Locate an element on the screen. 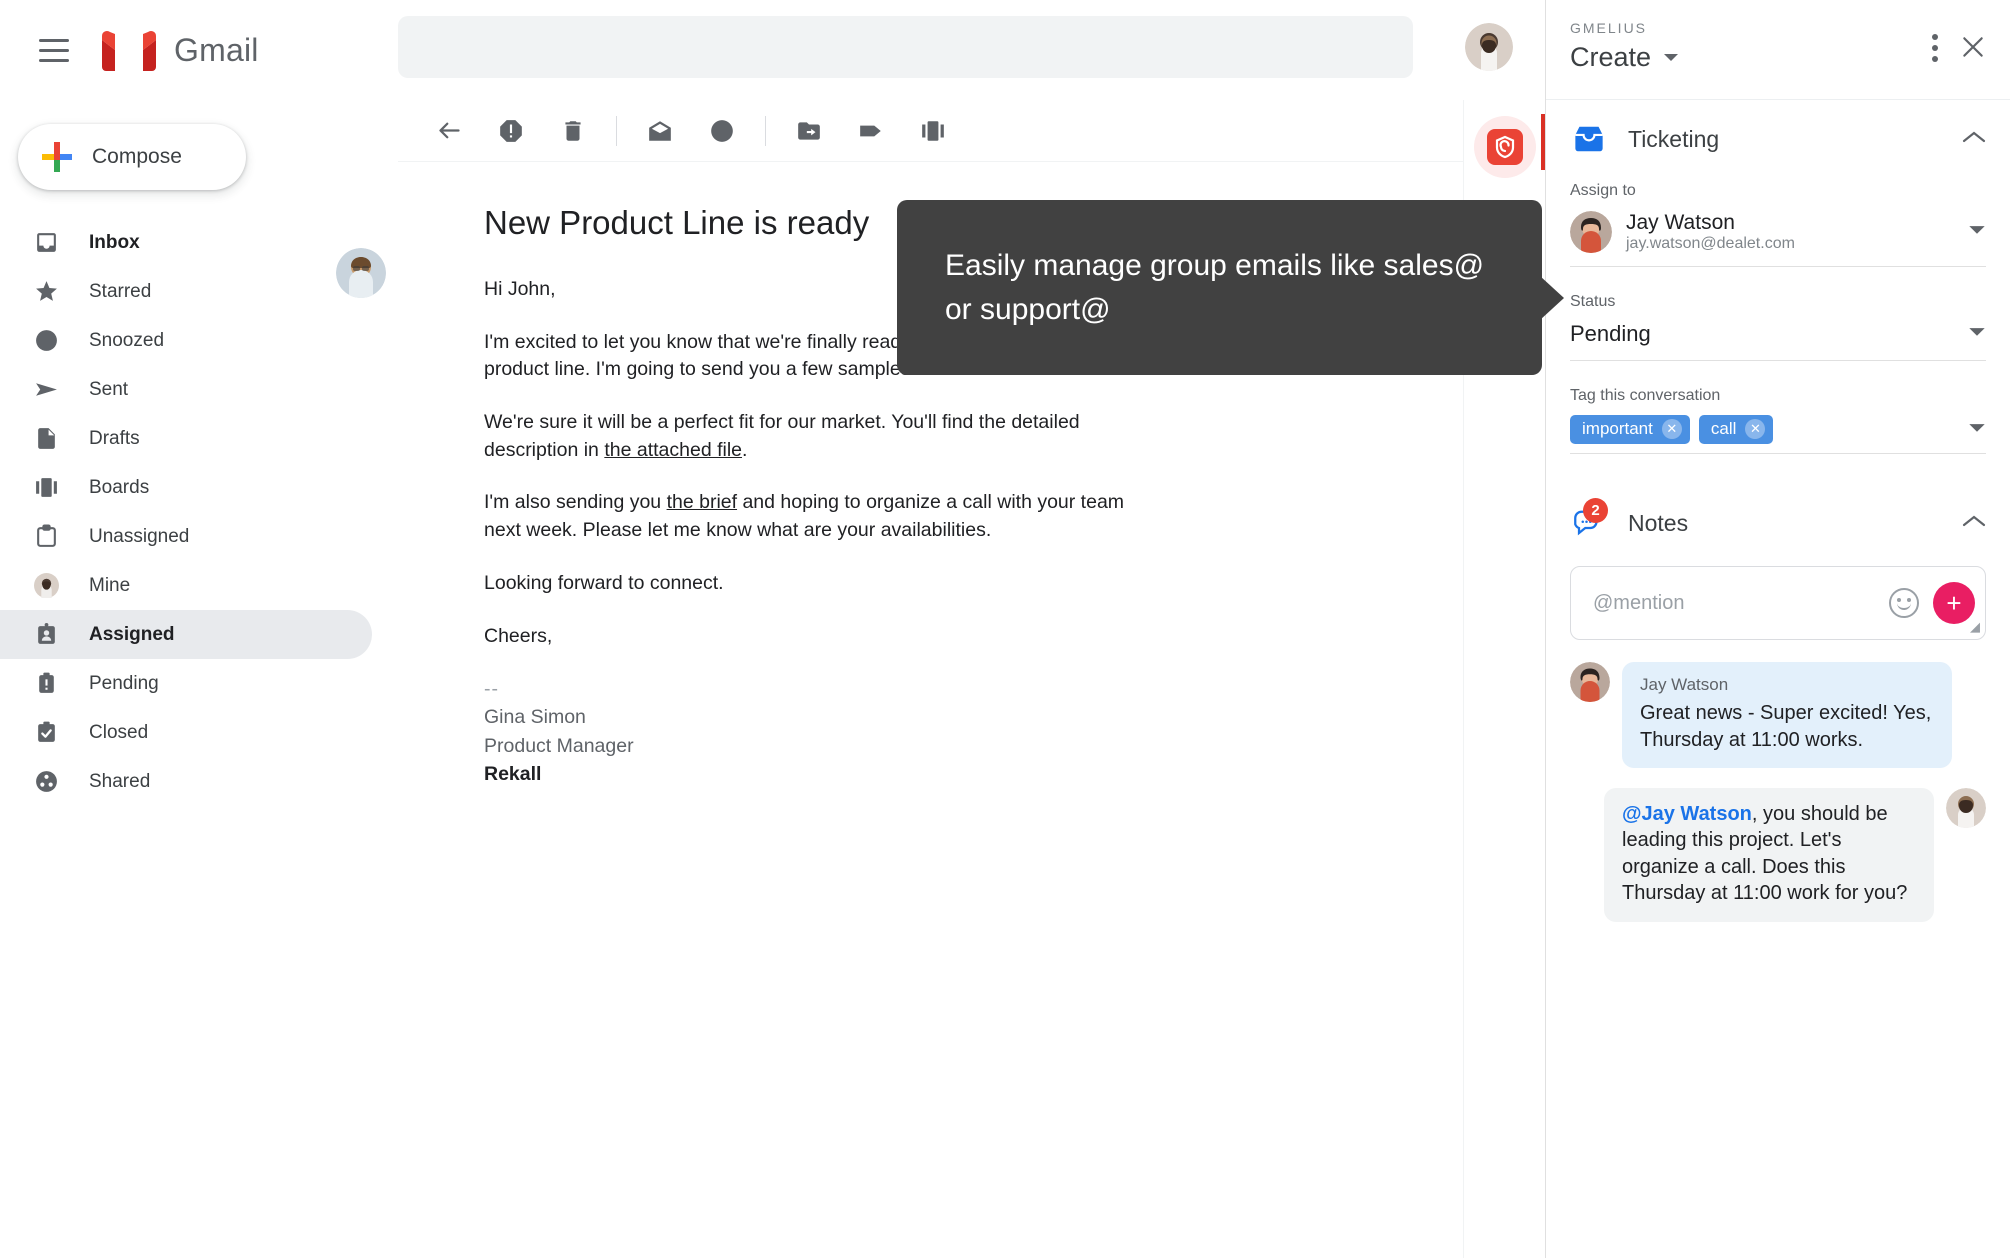  shared-icon is located at coordinates (46, 781).